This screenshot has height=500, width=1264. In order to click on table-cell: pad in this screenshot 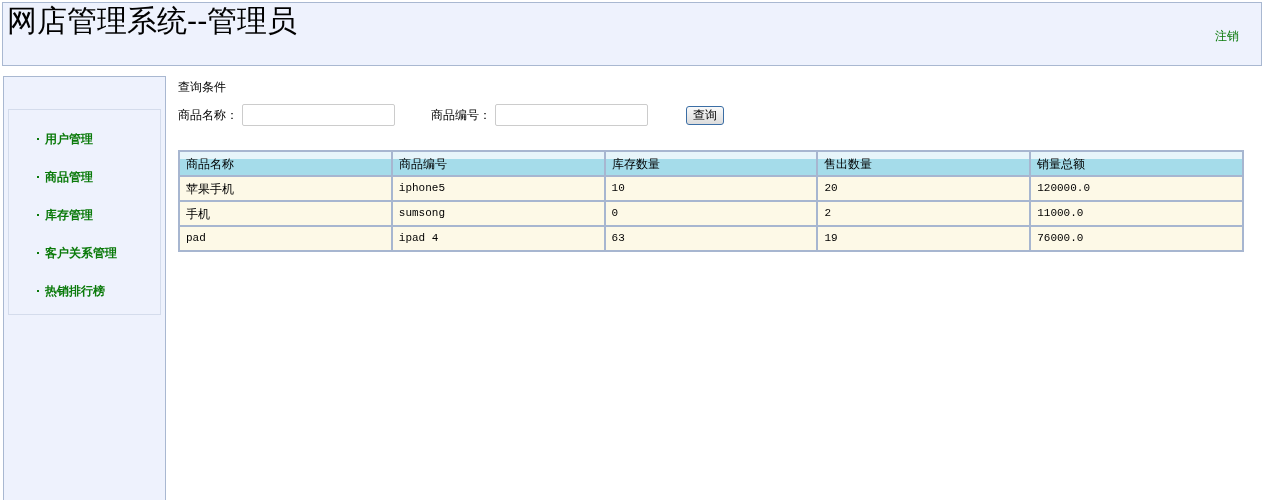, I will do `click(285, 238)`.